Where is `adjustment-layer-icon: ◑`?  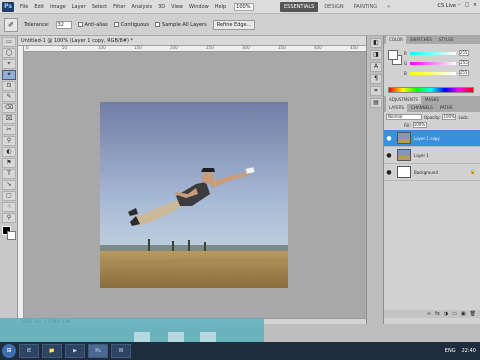
adjustment-layer-icon: ◑ is located at coordinates (446, 314).